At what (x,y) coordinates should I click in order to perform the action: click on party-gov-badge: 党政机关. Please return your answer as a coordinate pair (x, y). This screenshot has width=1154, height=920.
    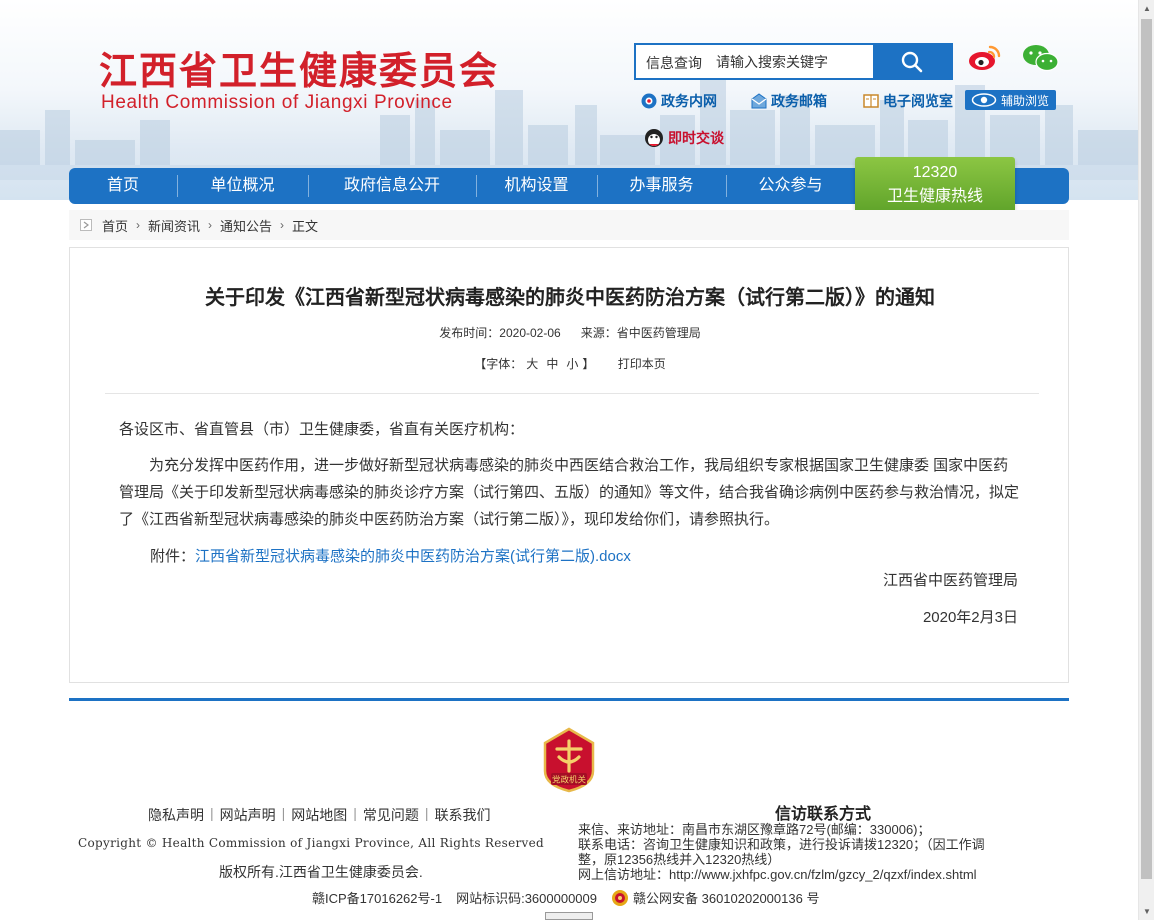
    Looking at the image, I should click on (569, 760).